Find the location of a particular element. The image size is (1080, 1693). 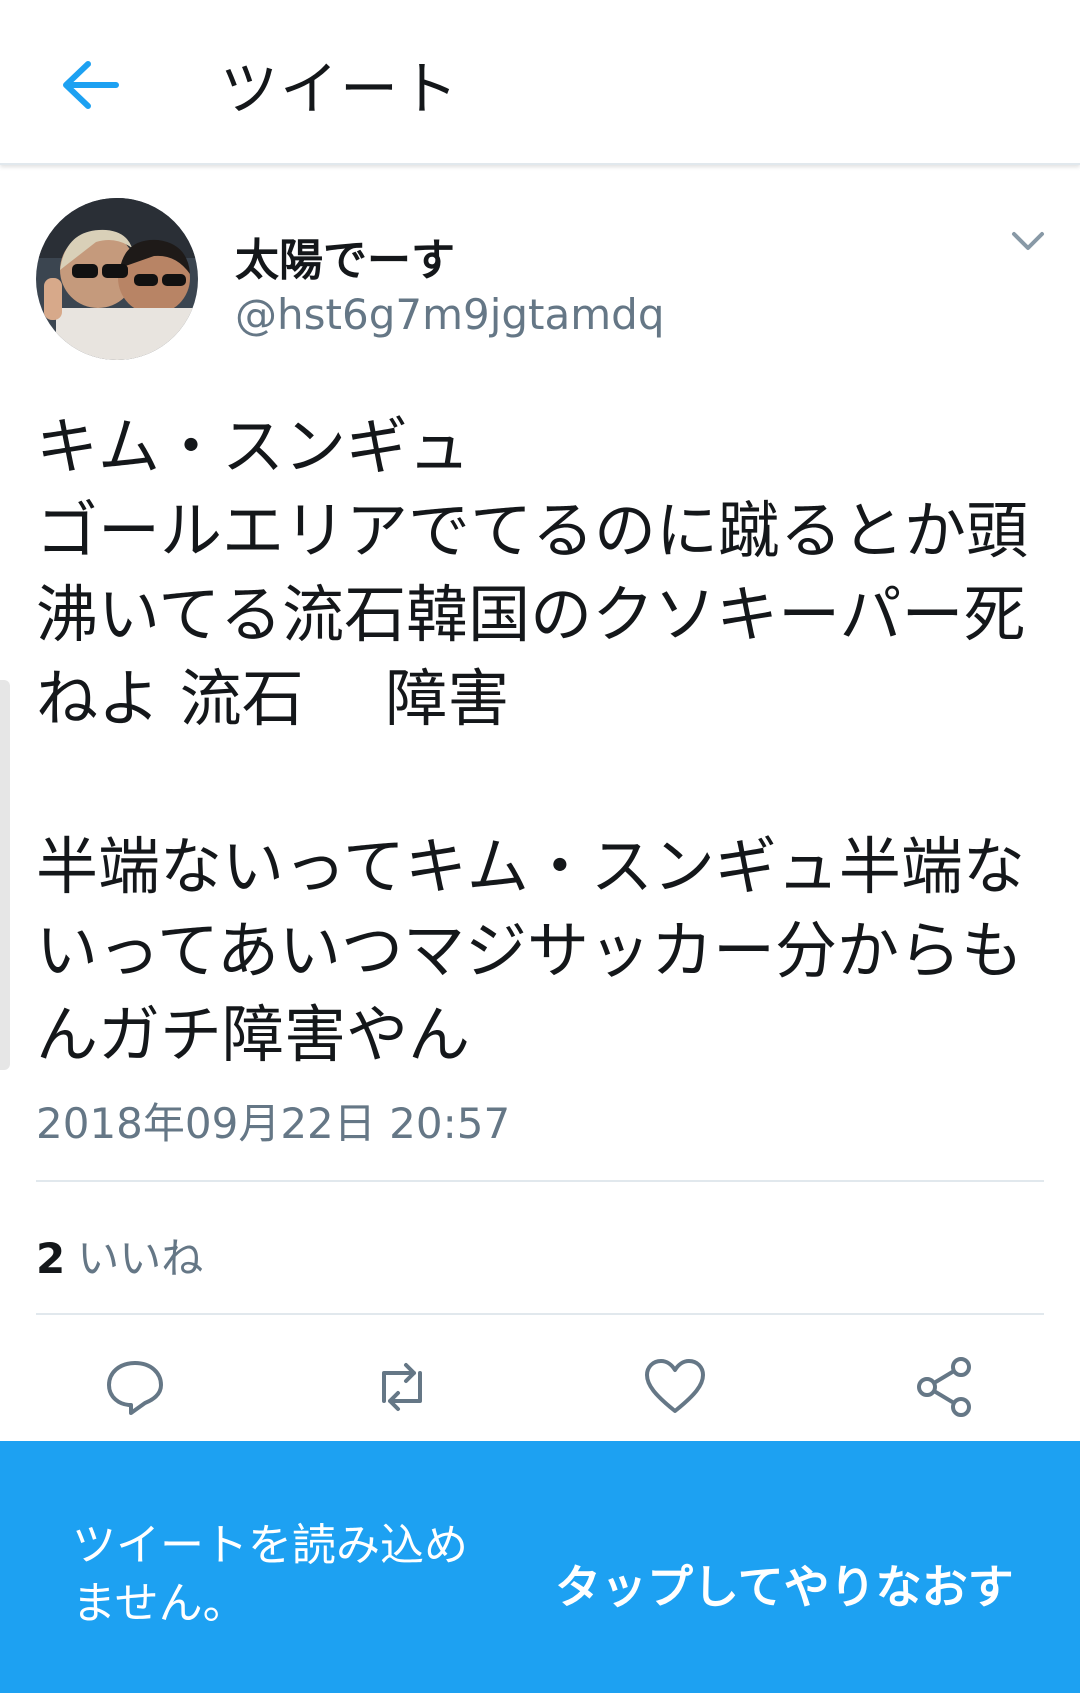

reply-icon is located at coordinates (135, 1388).